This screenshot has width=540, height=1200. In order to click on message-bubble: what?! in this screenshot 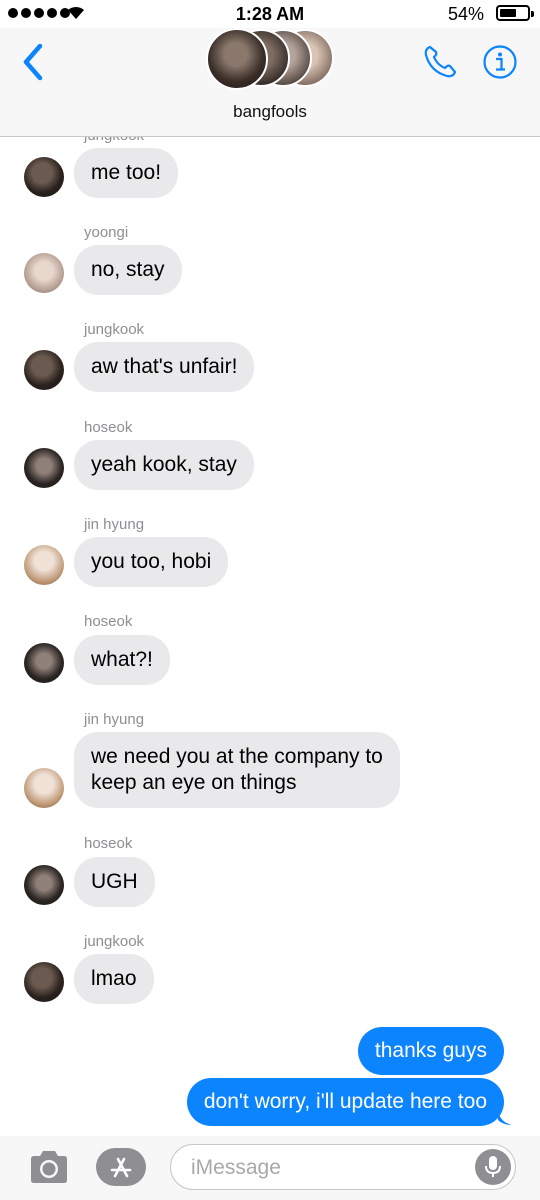, I will do `click(122, 660)`.